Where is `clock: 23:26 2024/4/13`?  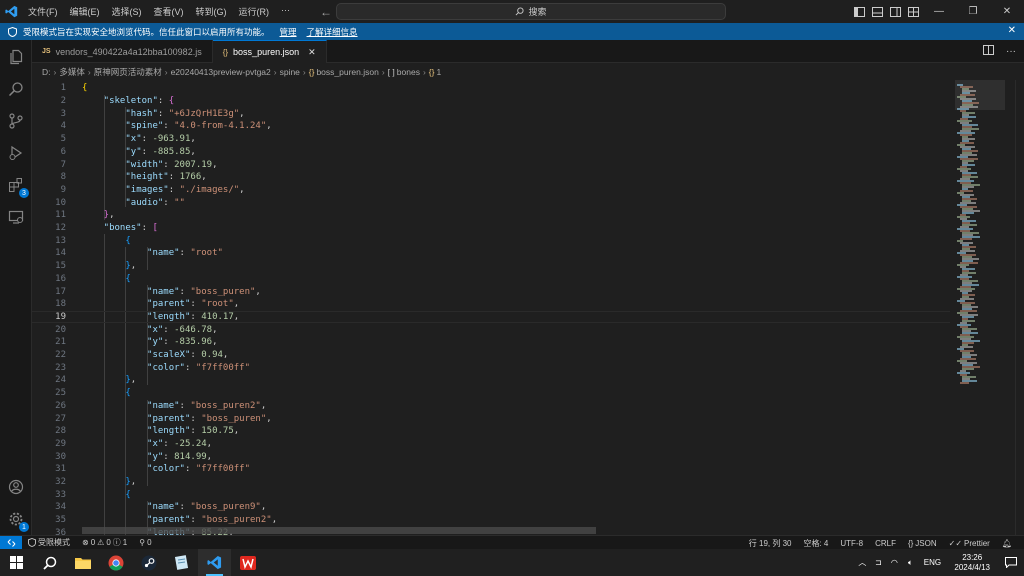
clock: 23:26 2024/4/13 is located at coordinates (972, 563).